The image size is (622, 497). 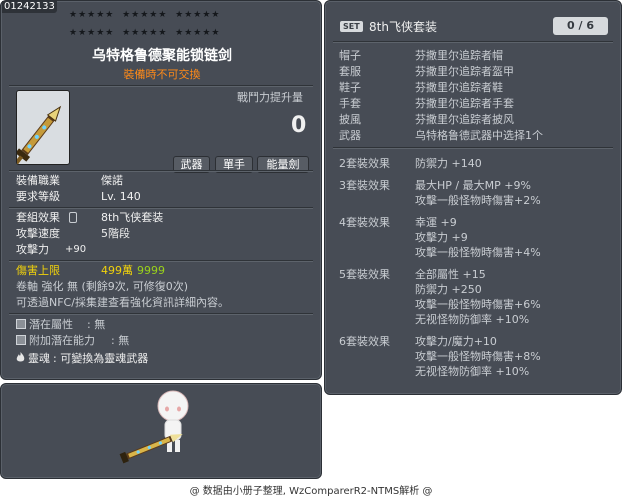 I want to click on damage-cap-extra: 9999, so click(x=151, y=270).